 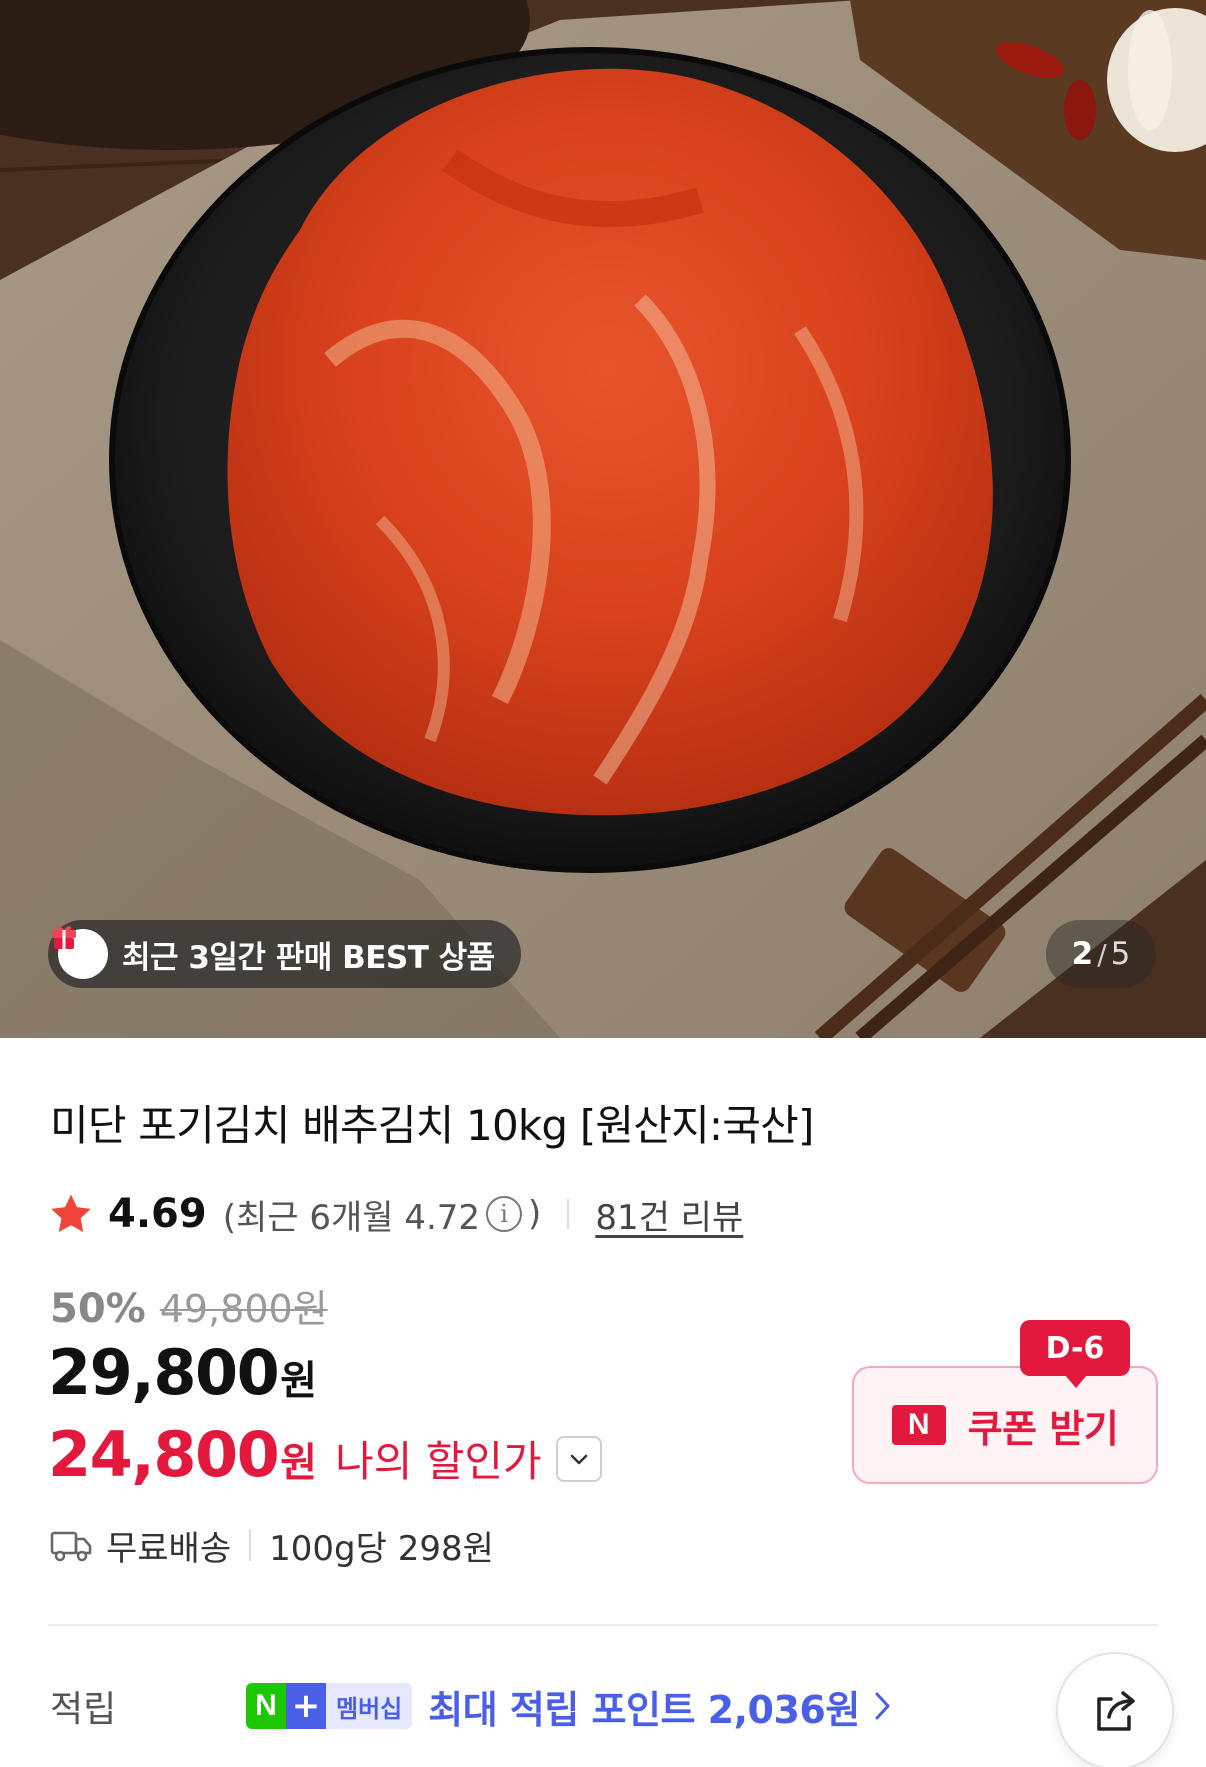 I want to click on discount-row: 50% 49,800원, so click(x=189, y=1305).